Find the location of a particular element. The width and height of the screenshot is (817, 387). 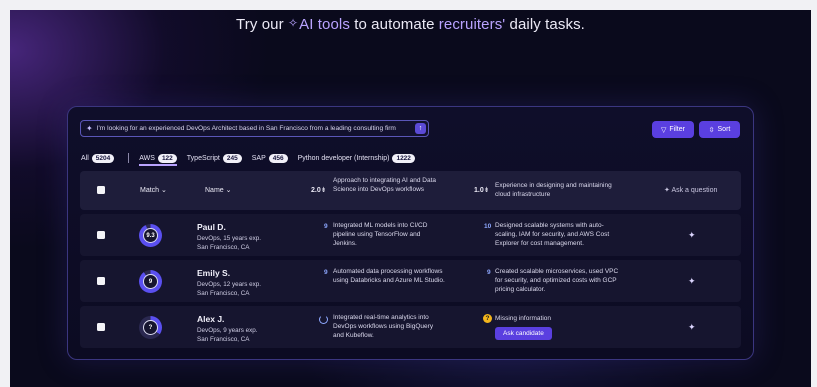

tab-divider is located at coordinates (129, 158).